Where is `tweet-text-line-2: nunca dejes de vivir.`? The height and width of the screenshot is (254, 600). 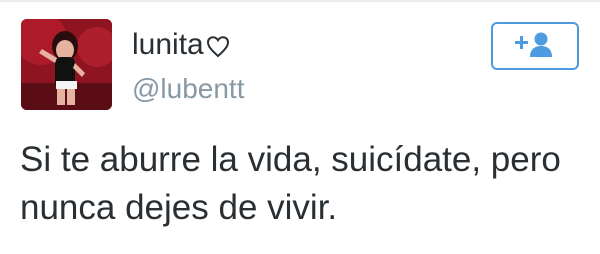
tweet-text-line-2: nunca dejes de vivir. is located at coordinates (179, 207).